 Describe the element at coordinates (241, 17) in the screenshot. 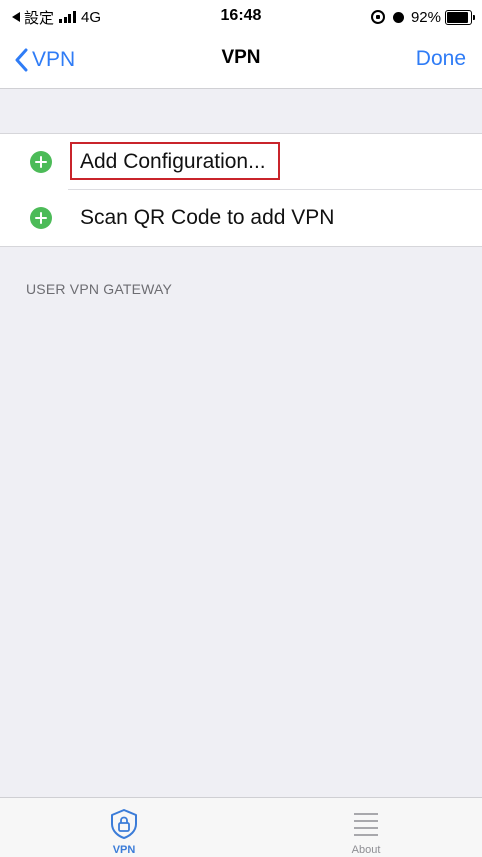

I see `status-bar: 設定 4G 16:48 92%` at that location.